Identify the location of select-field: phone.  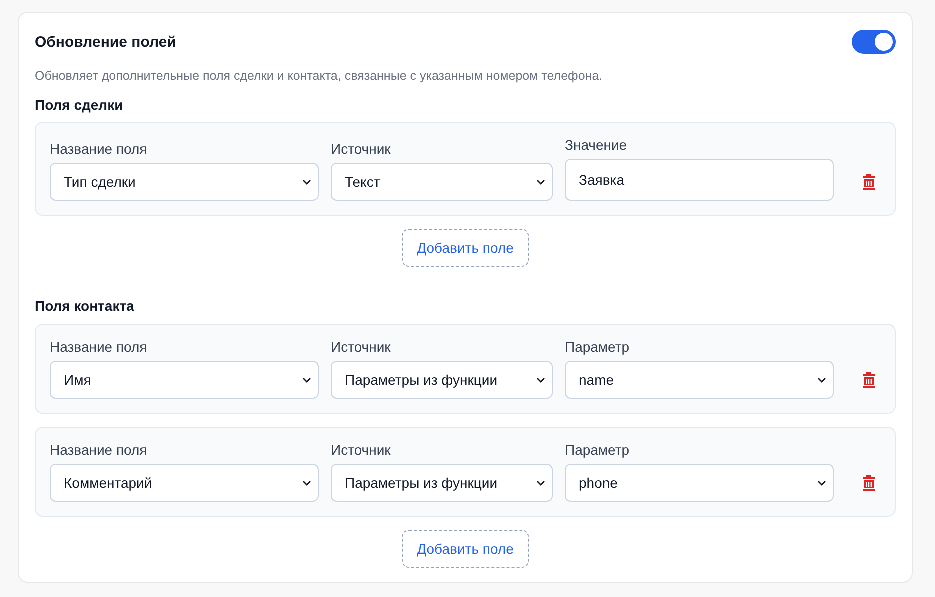
(699, 483).